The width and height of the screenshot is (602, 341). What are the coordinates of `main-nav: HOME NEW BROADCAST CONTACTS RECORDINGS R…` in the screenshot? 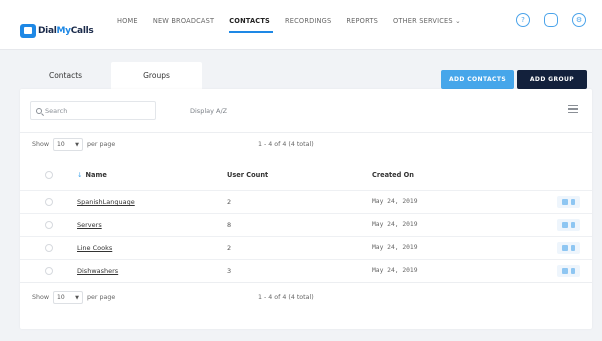 It's located at (296, 21).